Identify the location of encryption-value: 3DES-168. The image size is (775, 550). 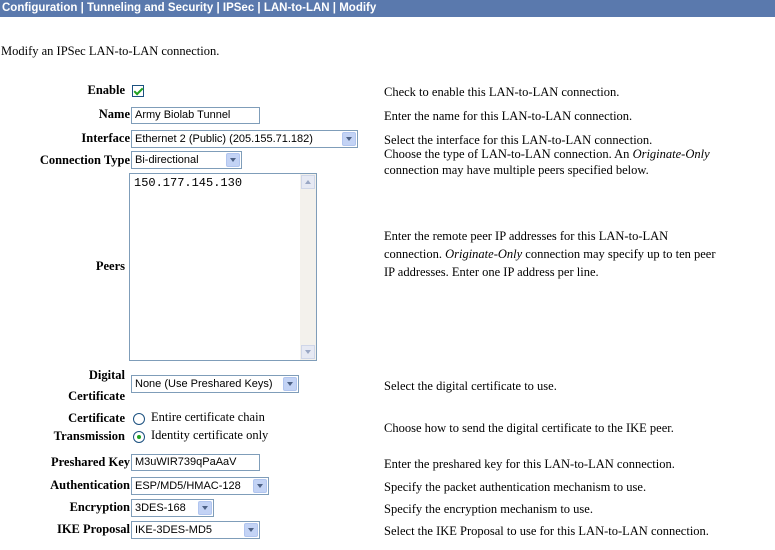
(160, 508).